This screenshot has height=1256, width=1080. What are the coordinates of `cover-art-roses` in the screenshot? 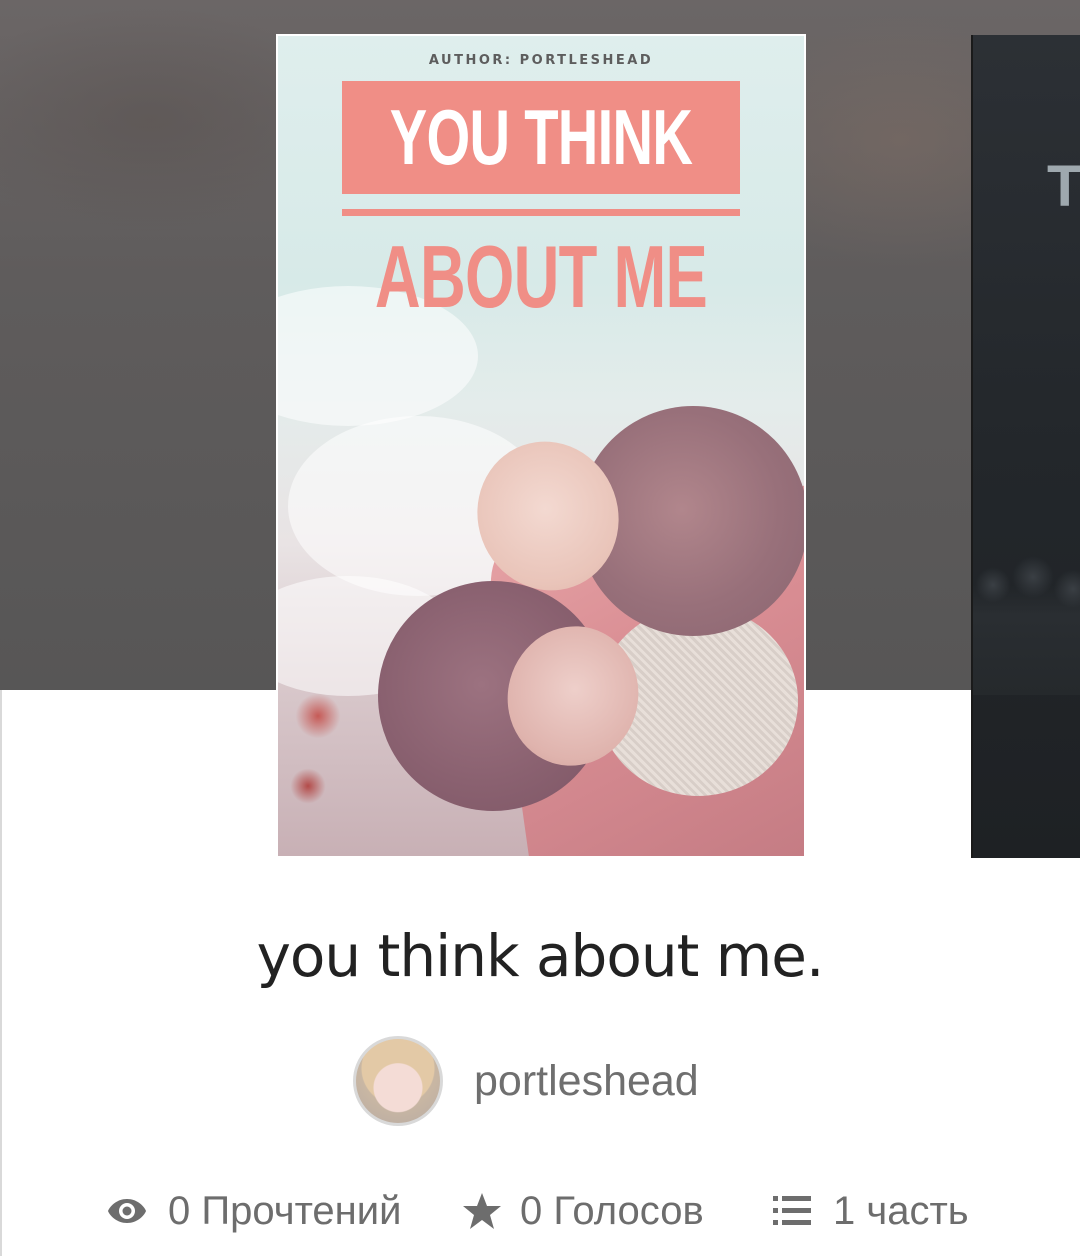 It's located at (323, 751).